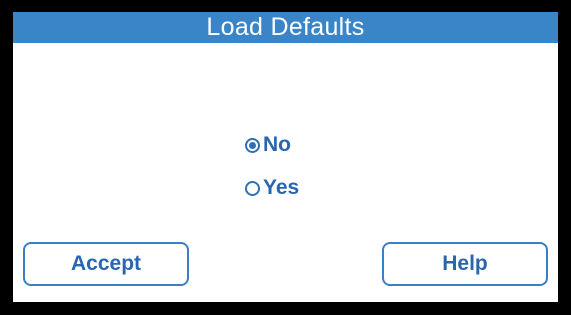 The image size is (571, 315). What do you see at coordinates (277, 144) in the screenshot?
I see `option-no-label: No` at bounding box center [277, 144].